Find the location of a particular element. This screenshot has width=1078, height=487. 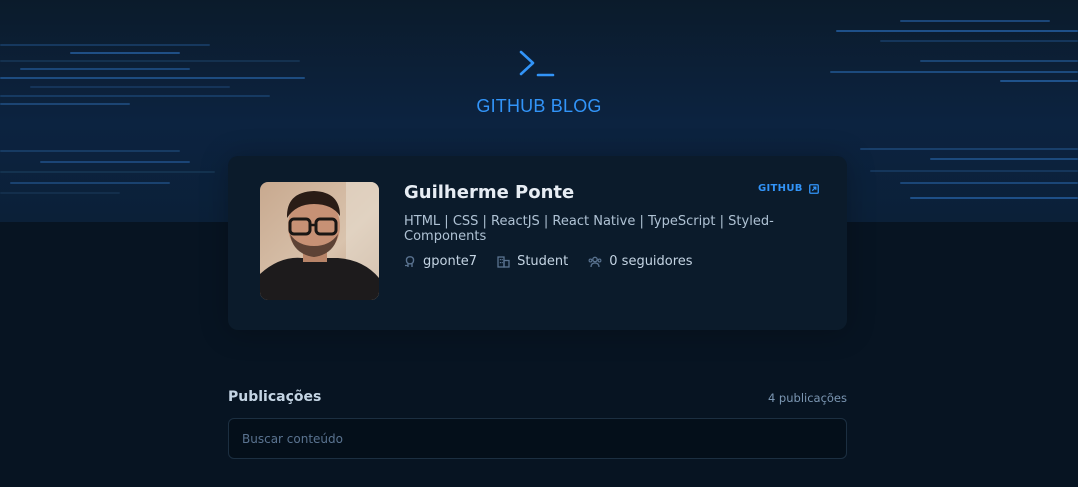

publications-title: Publicações is located at coordinates (275, 397).